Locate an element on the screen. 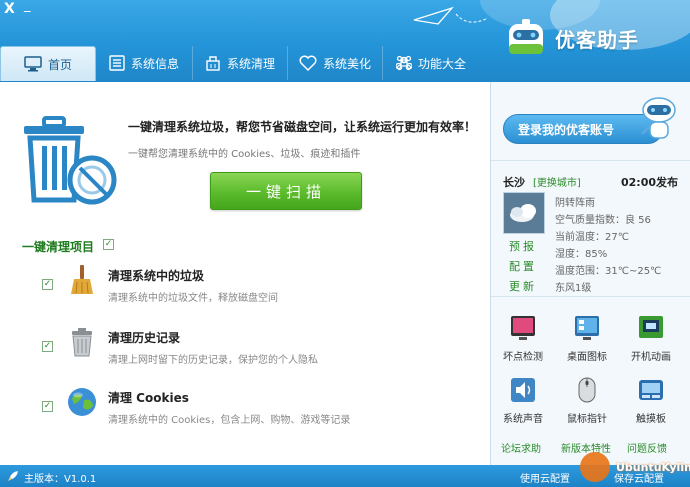 This screenshot has width=690, height=487. tab-label: 系统信息 is located at coordinates (154, 63).